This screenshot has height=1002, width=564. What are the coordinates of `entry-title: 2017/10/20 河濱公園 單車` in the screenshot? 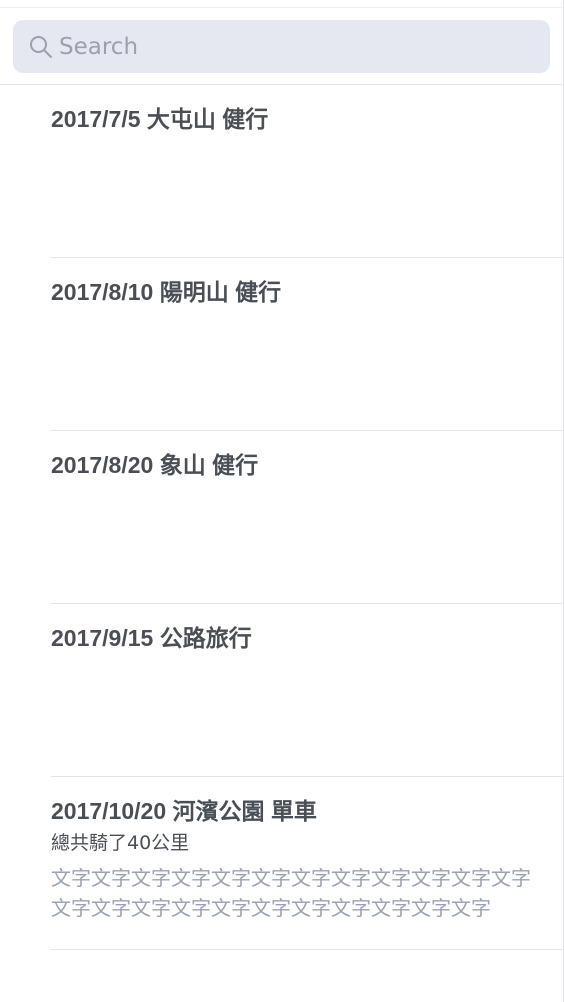 It's located at (184, 811).